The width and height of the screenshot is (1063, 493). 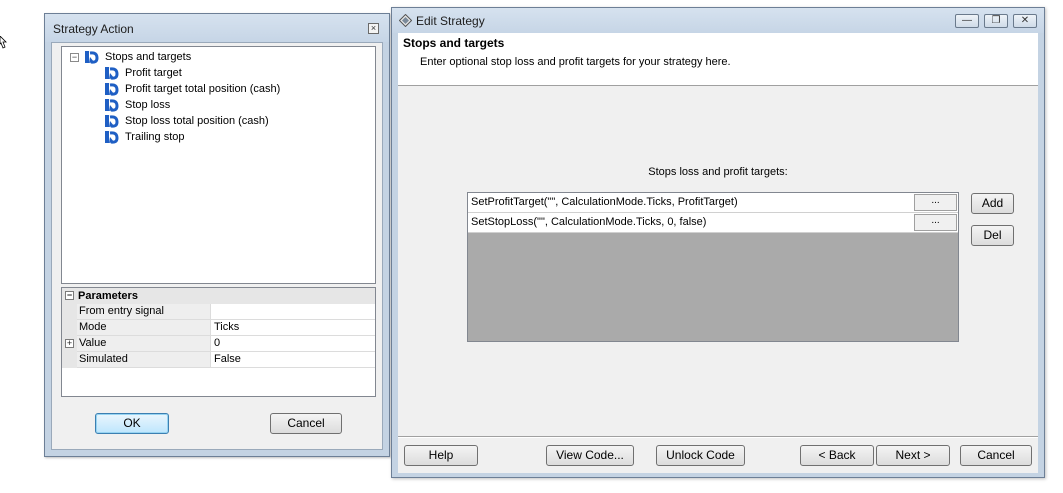 What do you see at coordinates (992, 235) in the screenshot?
I see `del-button: Del` at bounding box center [992, 235].